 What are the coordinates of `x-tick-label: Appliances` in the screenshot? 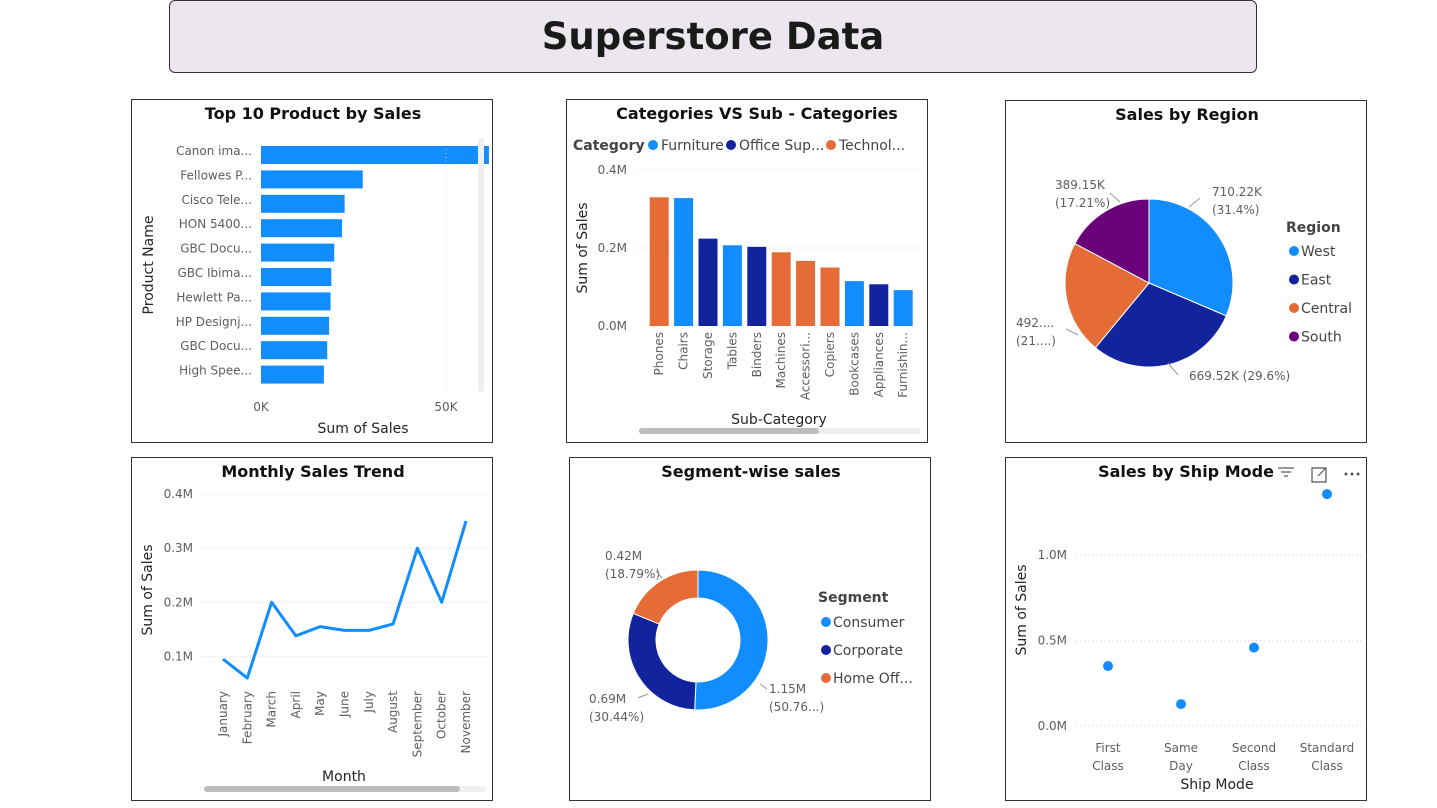 It's located at (879, 364).